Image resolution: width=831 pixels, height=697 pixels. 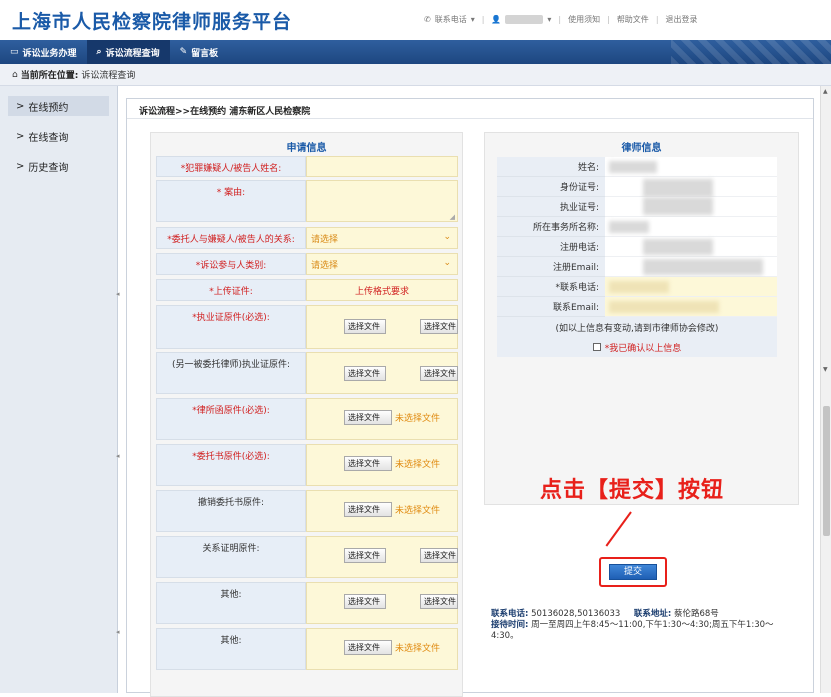 I want to click on row-firm-letter: *律所函原件(必选): 选择文件 未选择文件, so click(x=307, y=419).